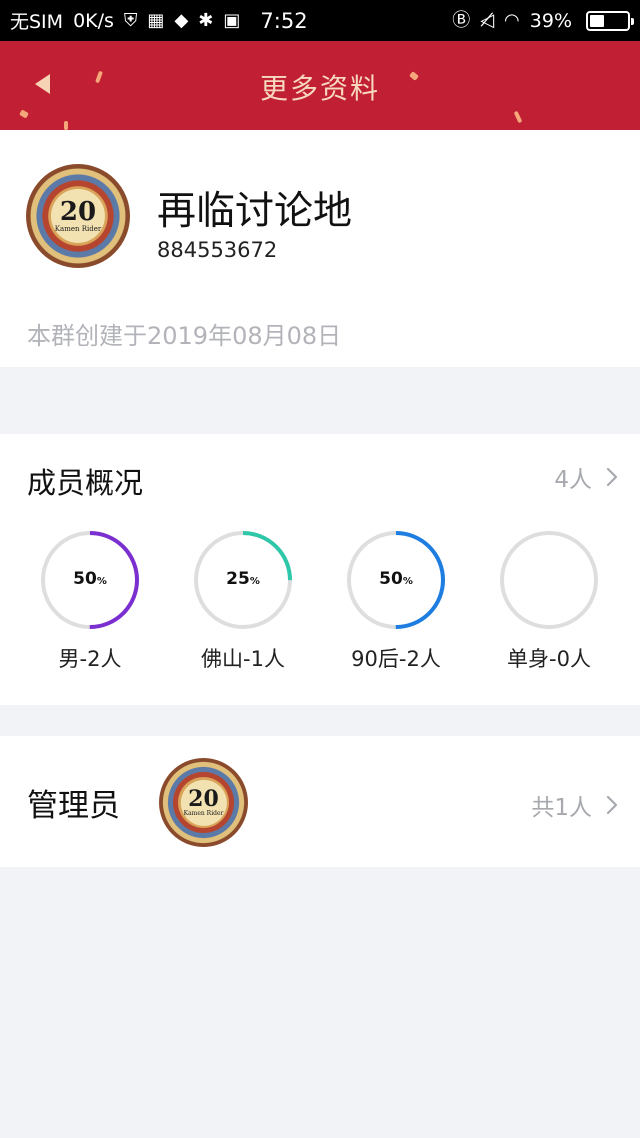 The width and height of the screenshot is (640, 1138). I want to click on bluetooth-status-icon: Ⓑ, so click(461, 20).